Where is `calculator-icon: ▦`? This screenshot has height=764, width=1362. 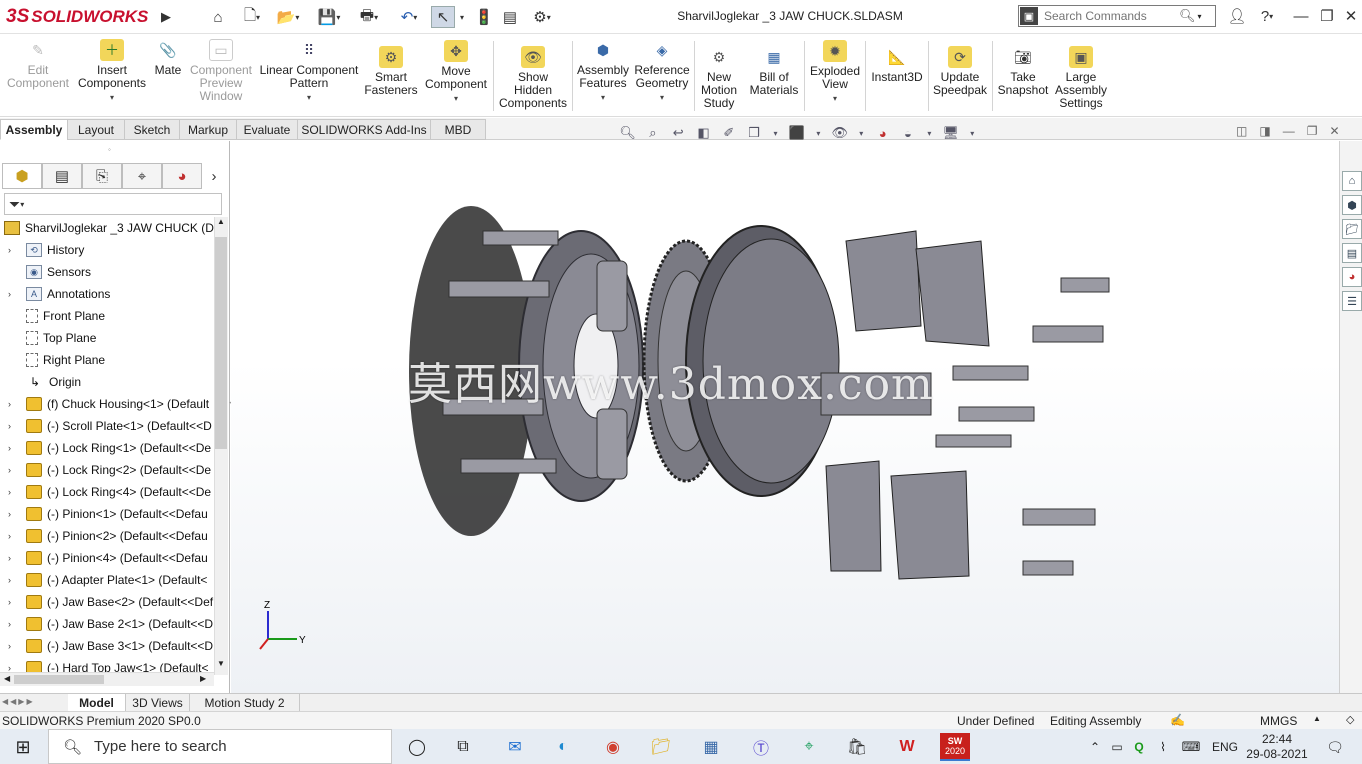 calculator-icon: ▦ is located at coordinates (711, 747).